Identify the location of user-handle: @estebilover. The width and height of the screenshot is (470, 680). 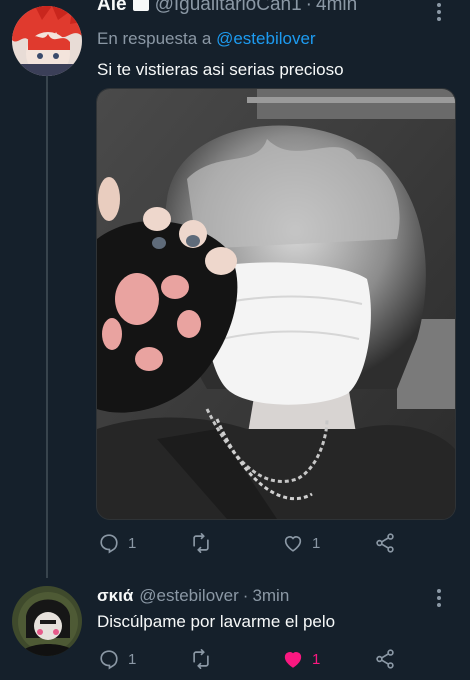
(188, 596).